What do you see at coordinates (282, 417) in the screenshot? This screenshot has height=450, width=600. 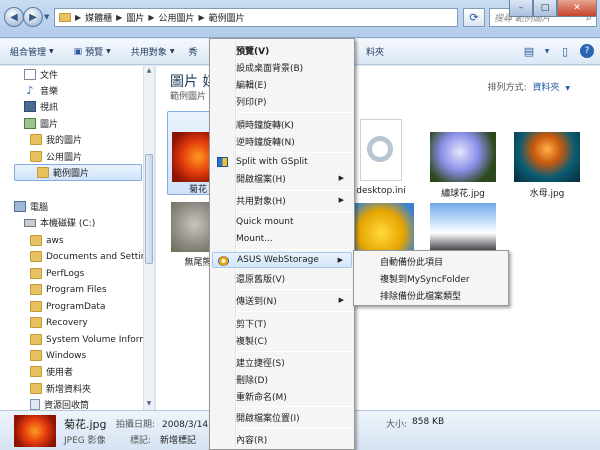 I see `menu-item-open-file-location: 開啟檔案位置(I)` at bounding box center [282, 417].